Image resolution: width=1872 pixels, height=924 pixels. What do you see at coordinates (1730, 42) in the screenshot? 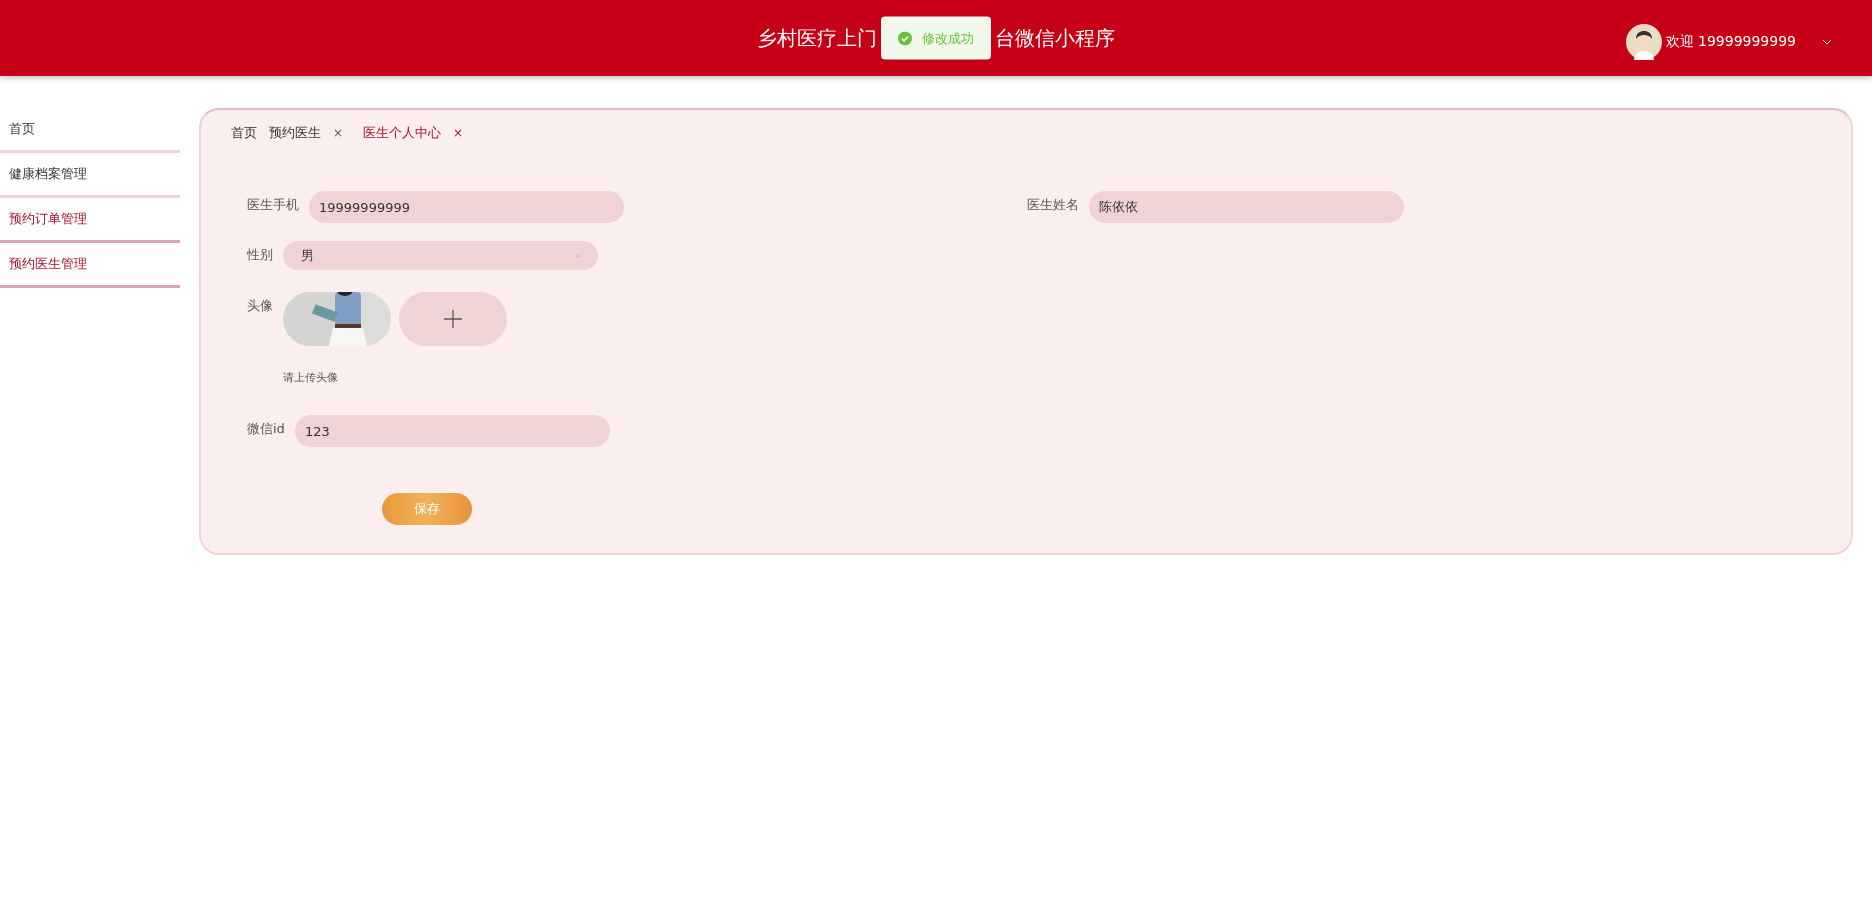
I see `welcome-text: 欢迎 19999999999` at bounding box center [1730, 42].